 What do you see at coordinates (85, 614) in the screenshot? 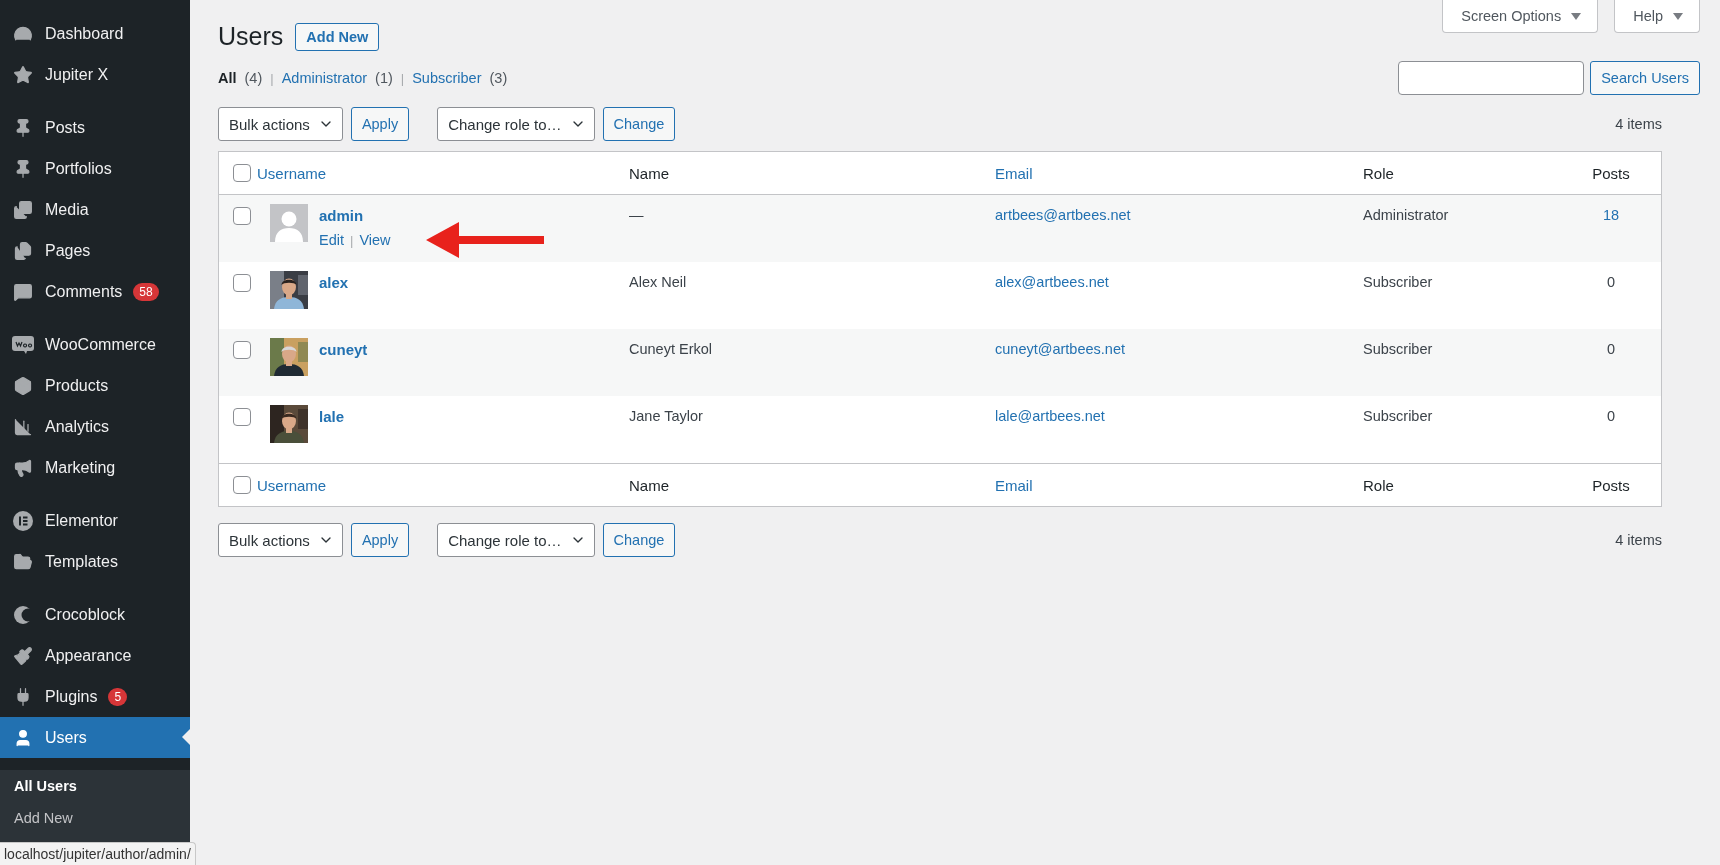
I see `sidebar-item-label: Crocoblock` at bounding box center [85, 614].